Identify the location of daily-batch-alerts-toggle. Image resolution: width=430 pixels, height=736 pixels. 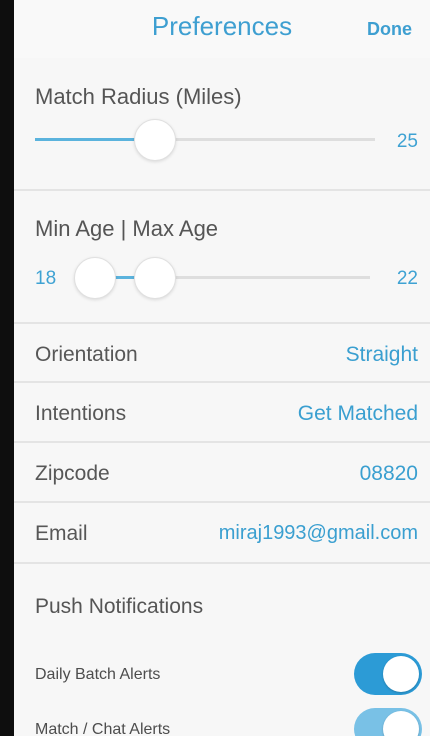
(388, 674).